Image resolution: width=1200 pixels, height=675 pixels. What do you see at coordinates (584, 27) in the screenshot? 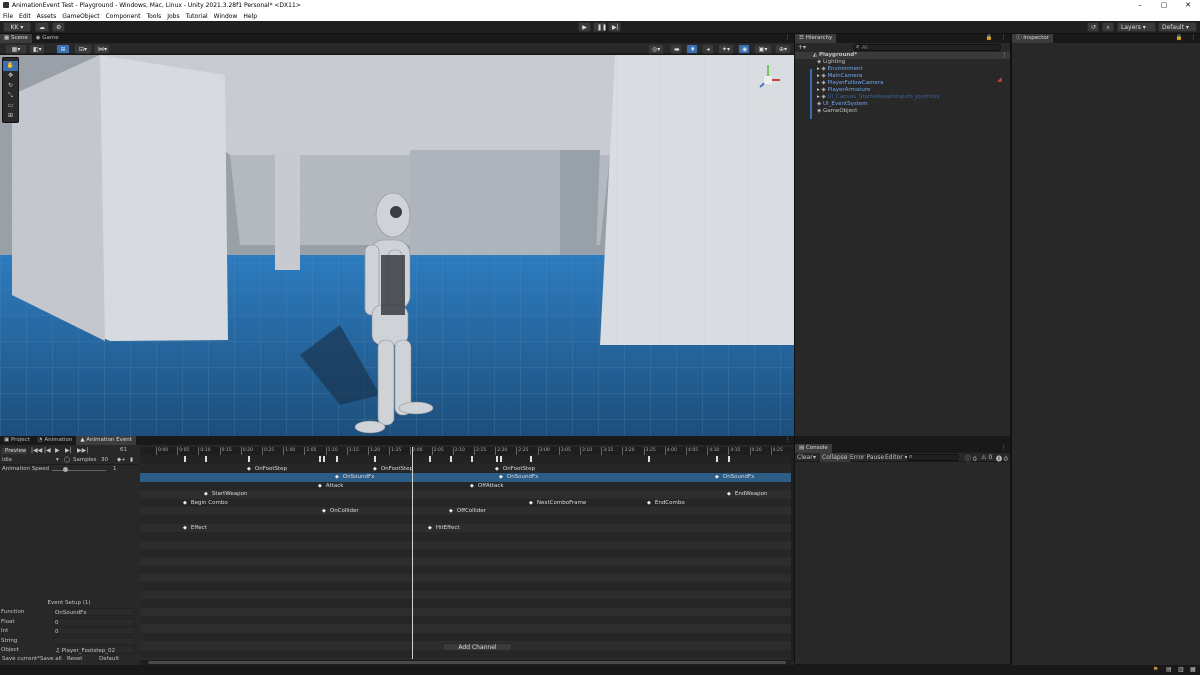
I see `play-button: ▶` at bounding box center [584, 27].